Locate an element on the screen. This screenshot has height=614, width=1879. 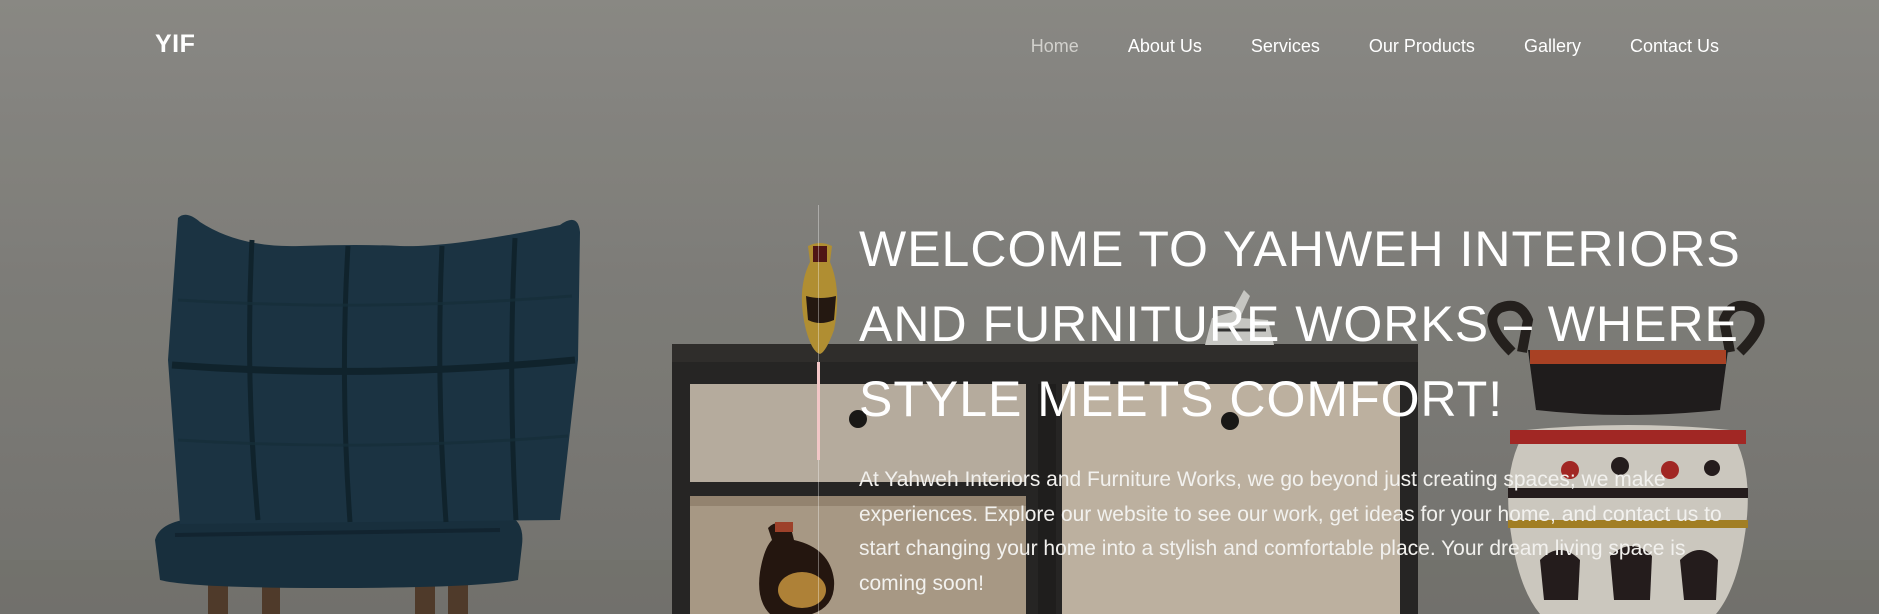
divider-accent is located at coordinates (818, 411).